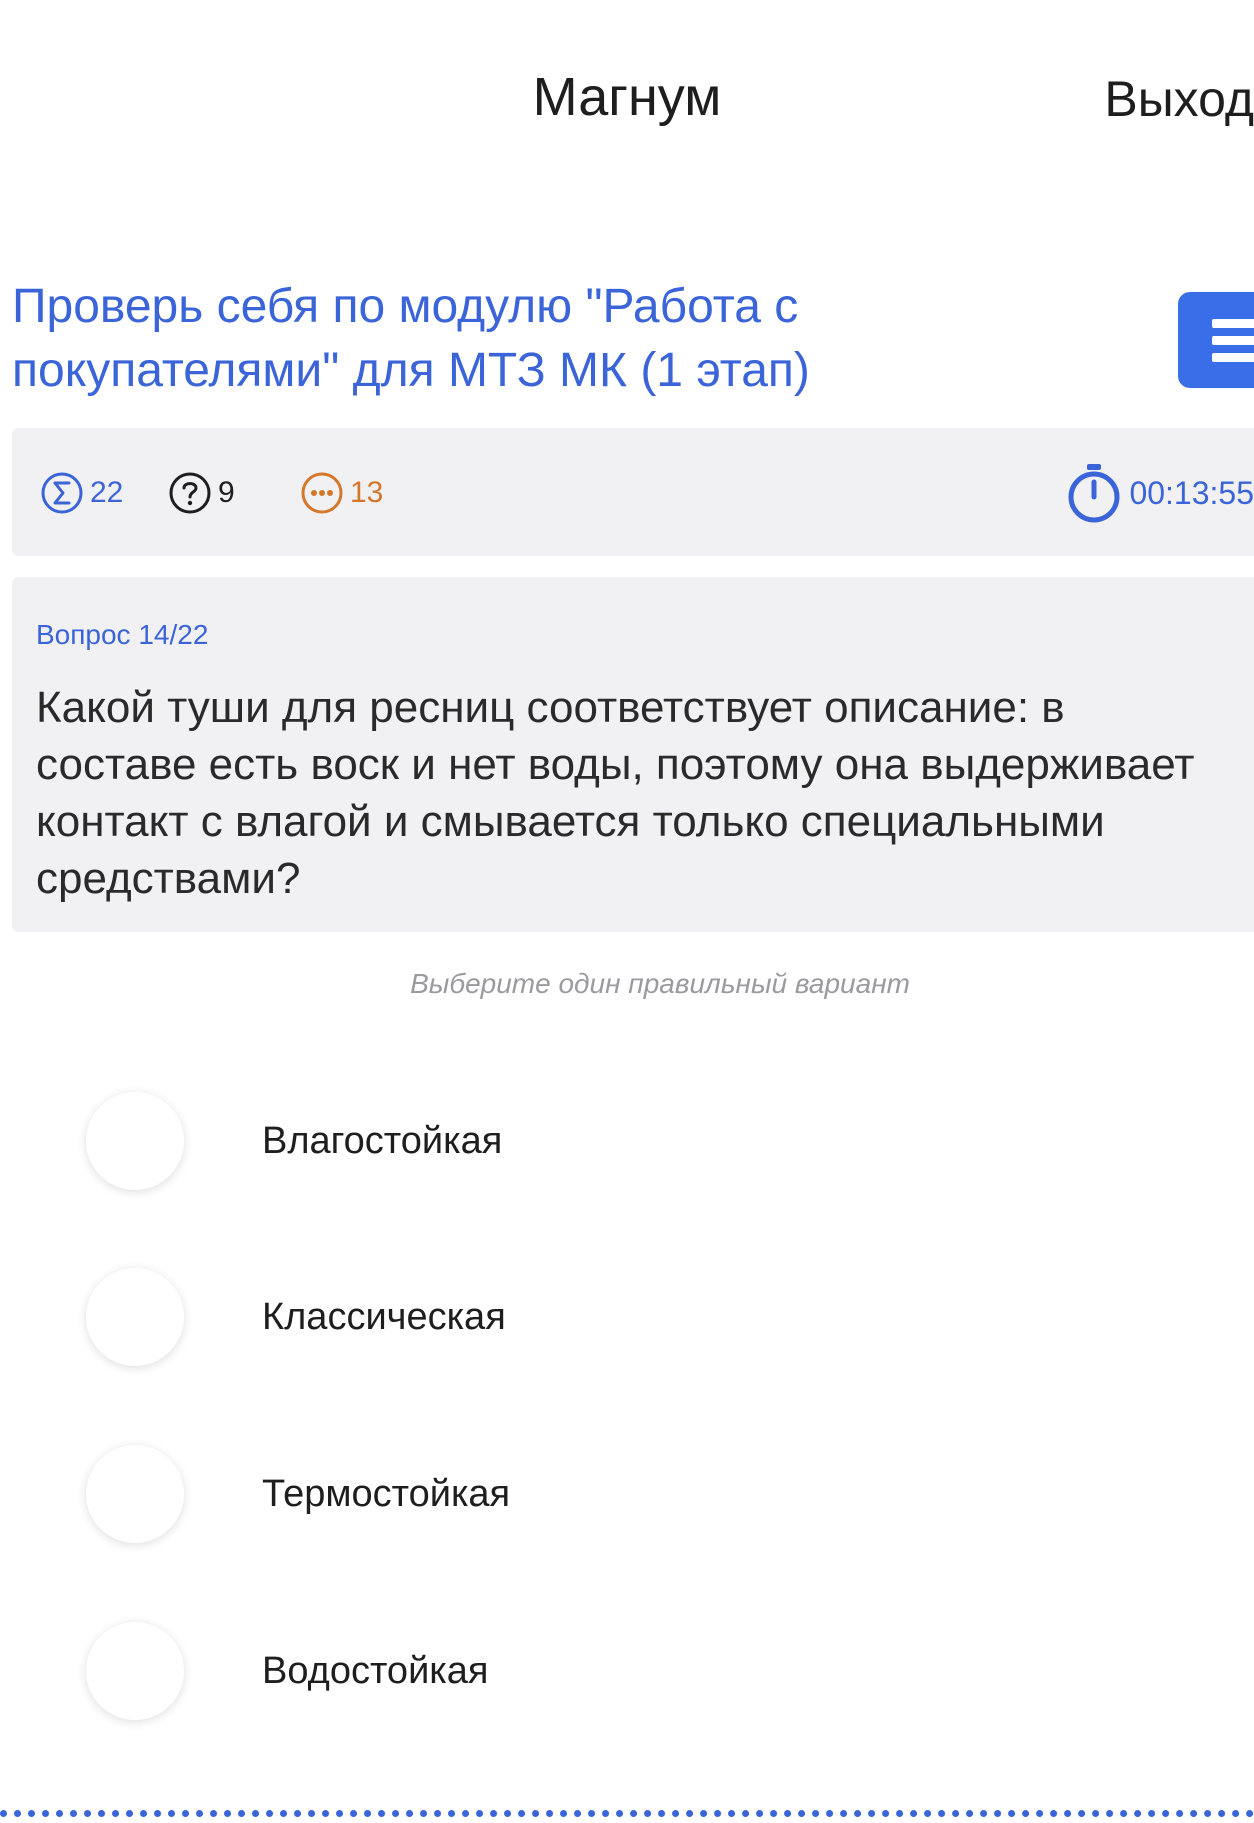 The height and width of the screenshot is (1823, 1254). I want to click on stat-remaining-value: 13, so click(367, 492).